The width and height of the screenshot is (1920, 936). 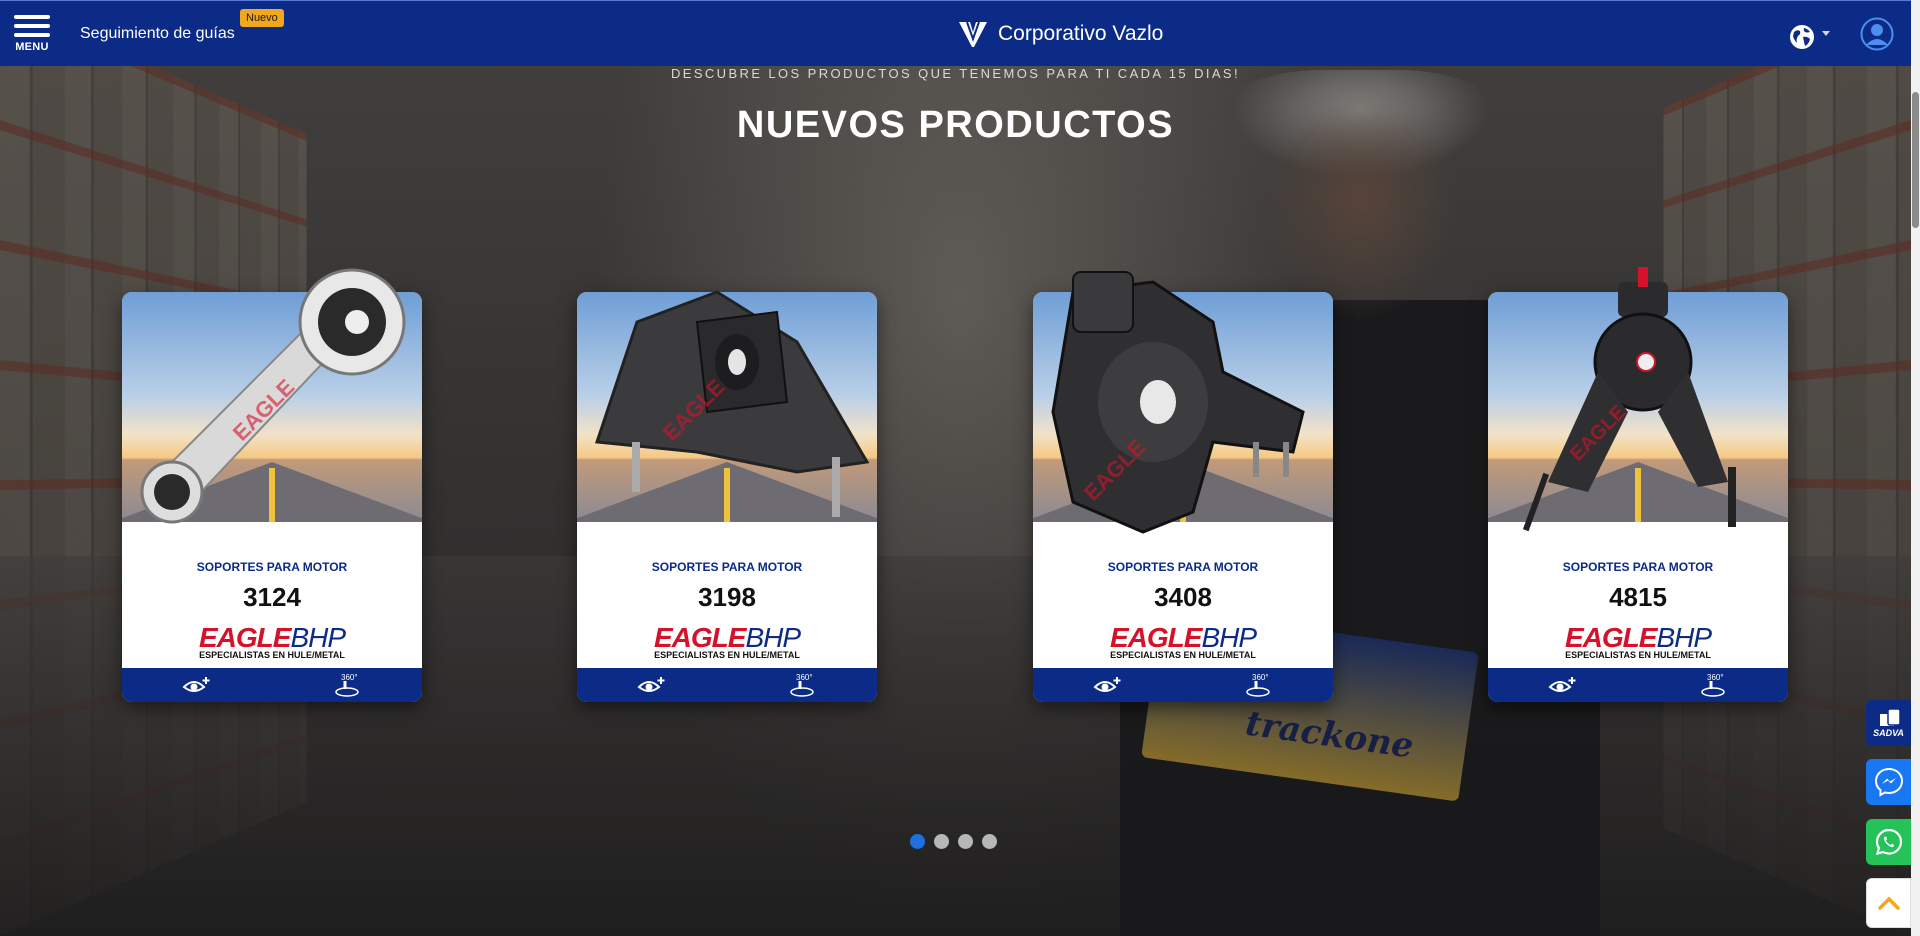 I want to click on vazlo-logo-icon, so click(x=973, y=34).